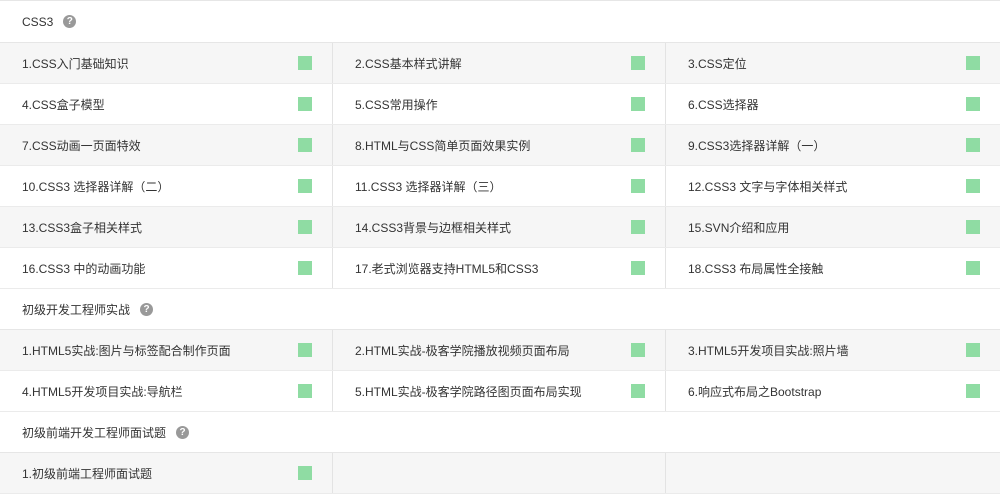 This screenshot has width=1000, height=501. What do you see at coordinates (723, 104) in the screenshot?
I see `course-item-label: 6.CSS选择器` at bounding box center [723, 104].